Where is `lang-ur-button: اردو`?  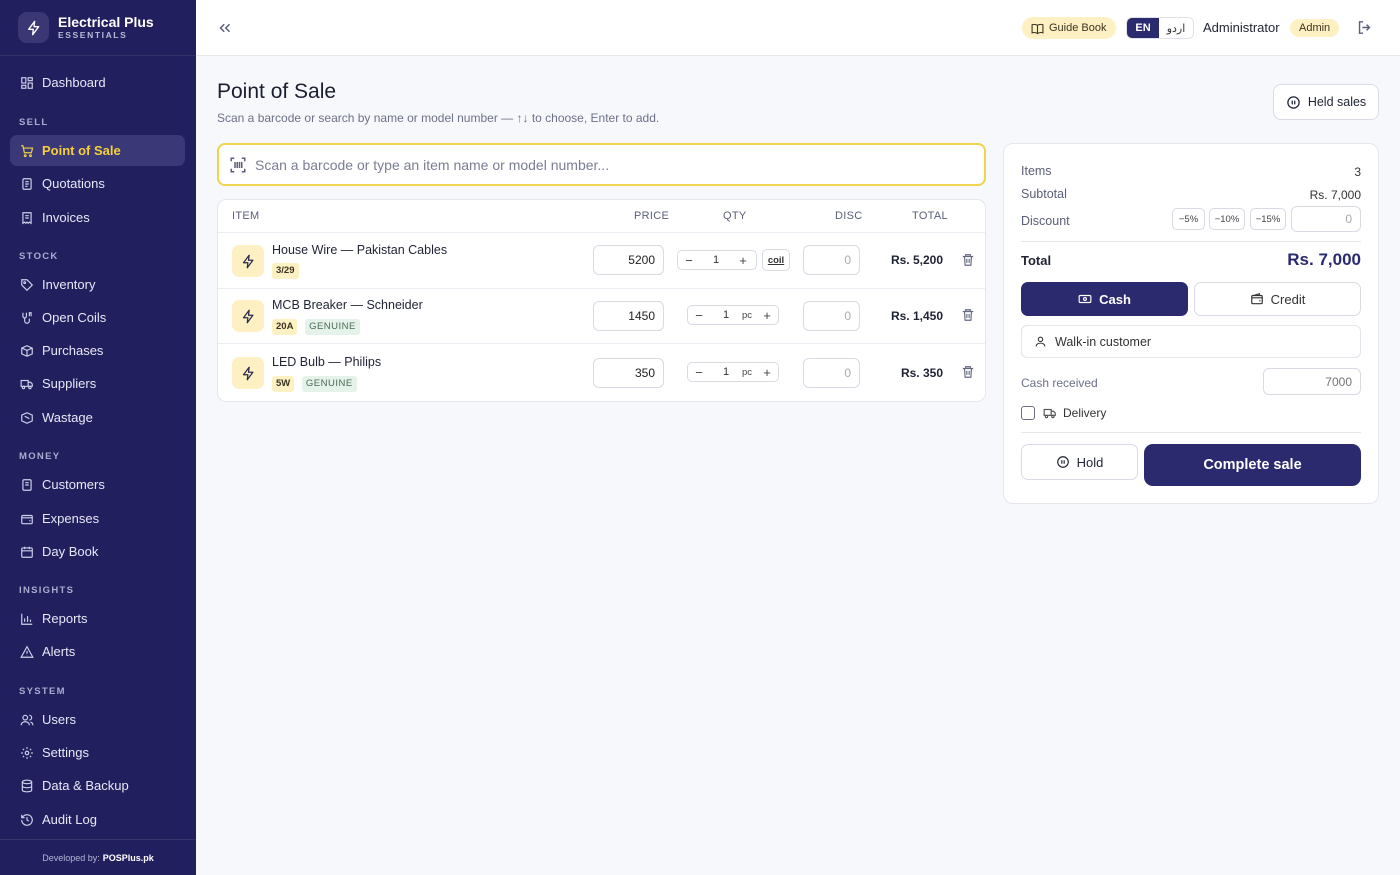 lang-ur-button: اردو is located at coordinates (1176, 28).